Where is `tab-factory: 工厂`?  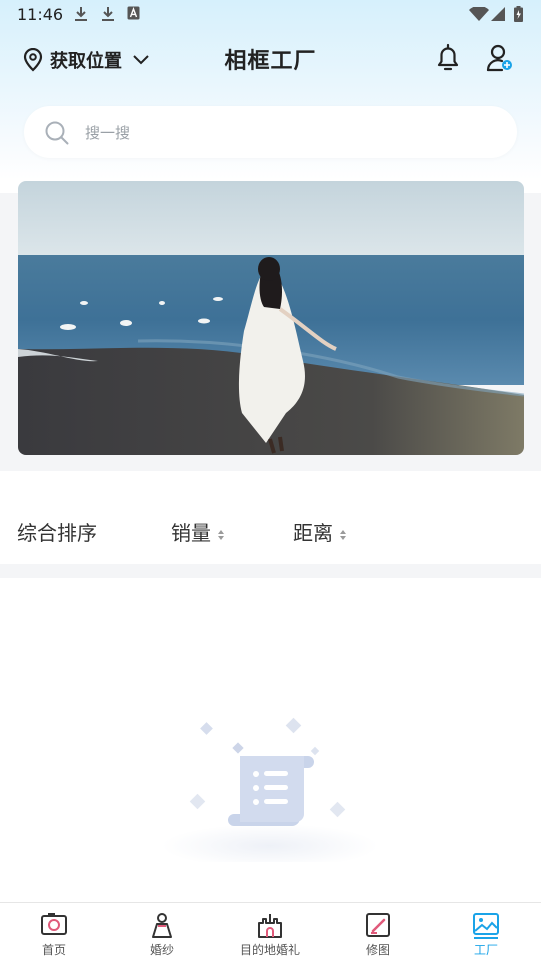 tab-factory: 工厂 is located at coordinates (486, 933).